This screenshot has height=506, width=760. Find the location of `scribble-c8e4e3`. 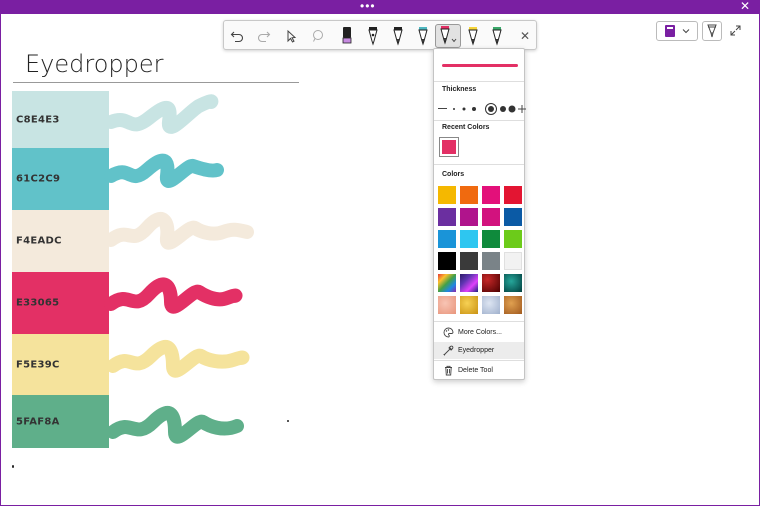

scribble-c8e4e3 is located at coordinates (161, 114).